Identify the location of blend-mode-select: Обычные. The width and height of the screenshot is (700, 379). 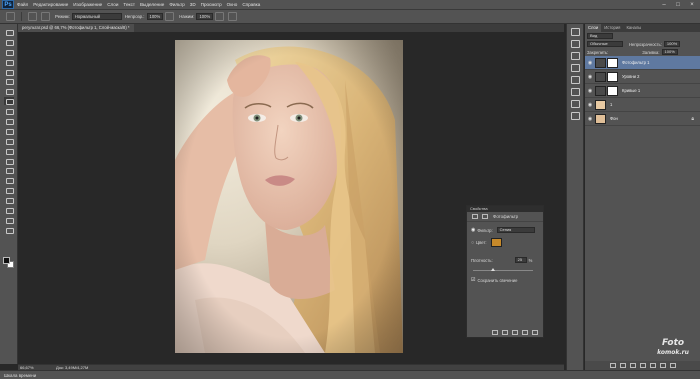
(605, 44).